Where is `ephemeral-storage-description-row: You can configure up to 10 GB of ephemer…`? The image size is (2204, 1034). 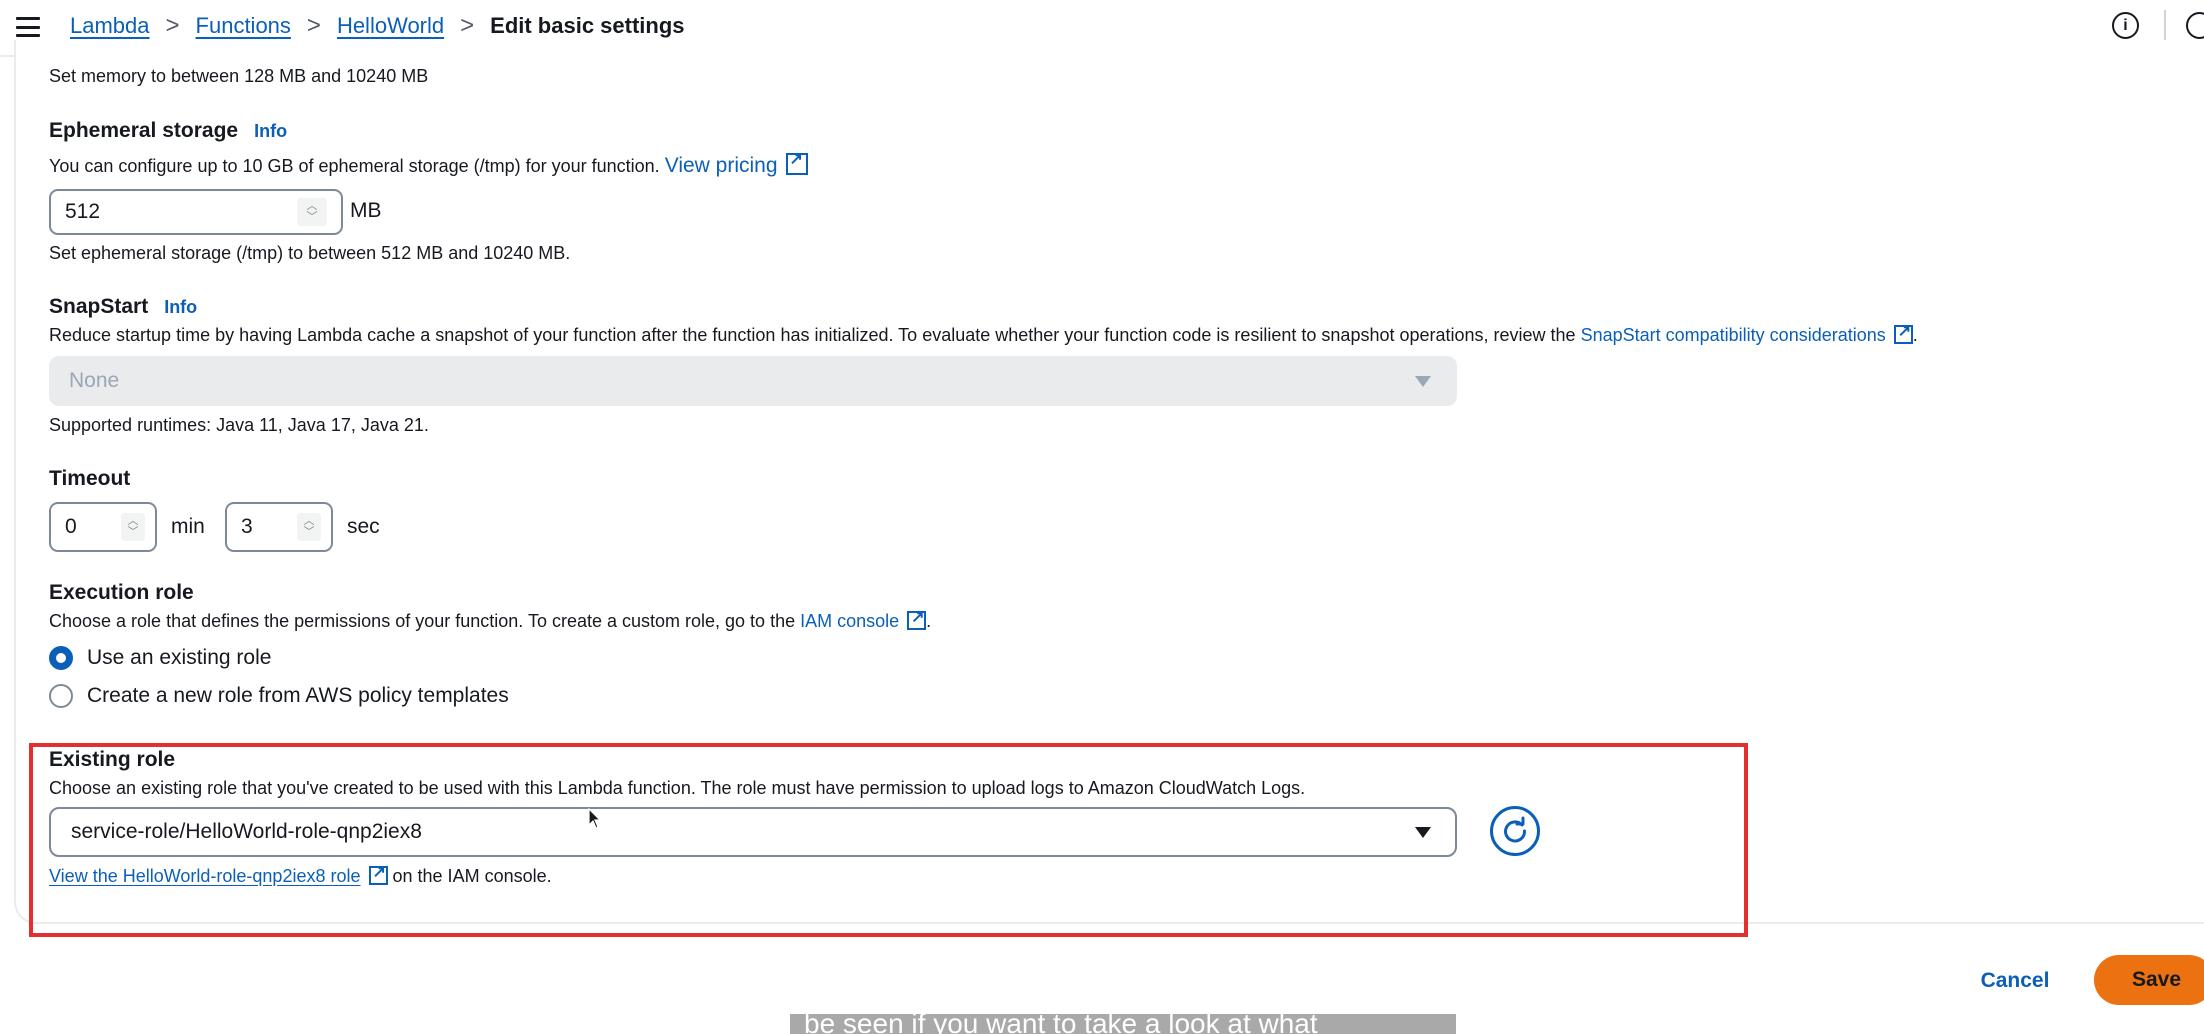 ephemeral-storage-description-row: You can configure up to 10 GB of ephemer… is located at coordinates (428, 163).